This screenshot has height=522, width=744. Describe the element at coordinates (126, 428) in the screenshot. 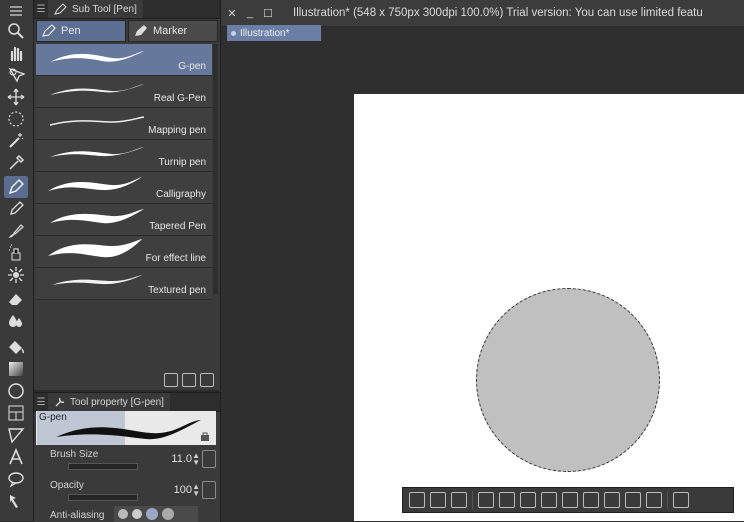

I see `brush-preview: G-pen` at that location.